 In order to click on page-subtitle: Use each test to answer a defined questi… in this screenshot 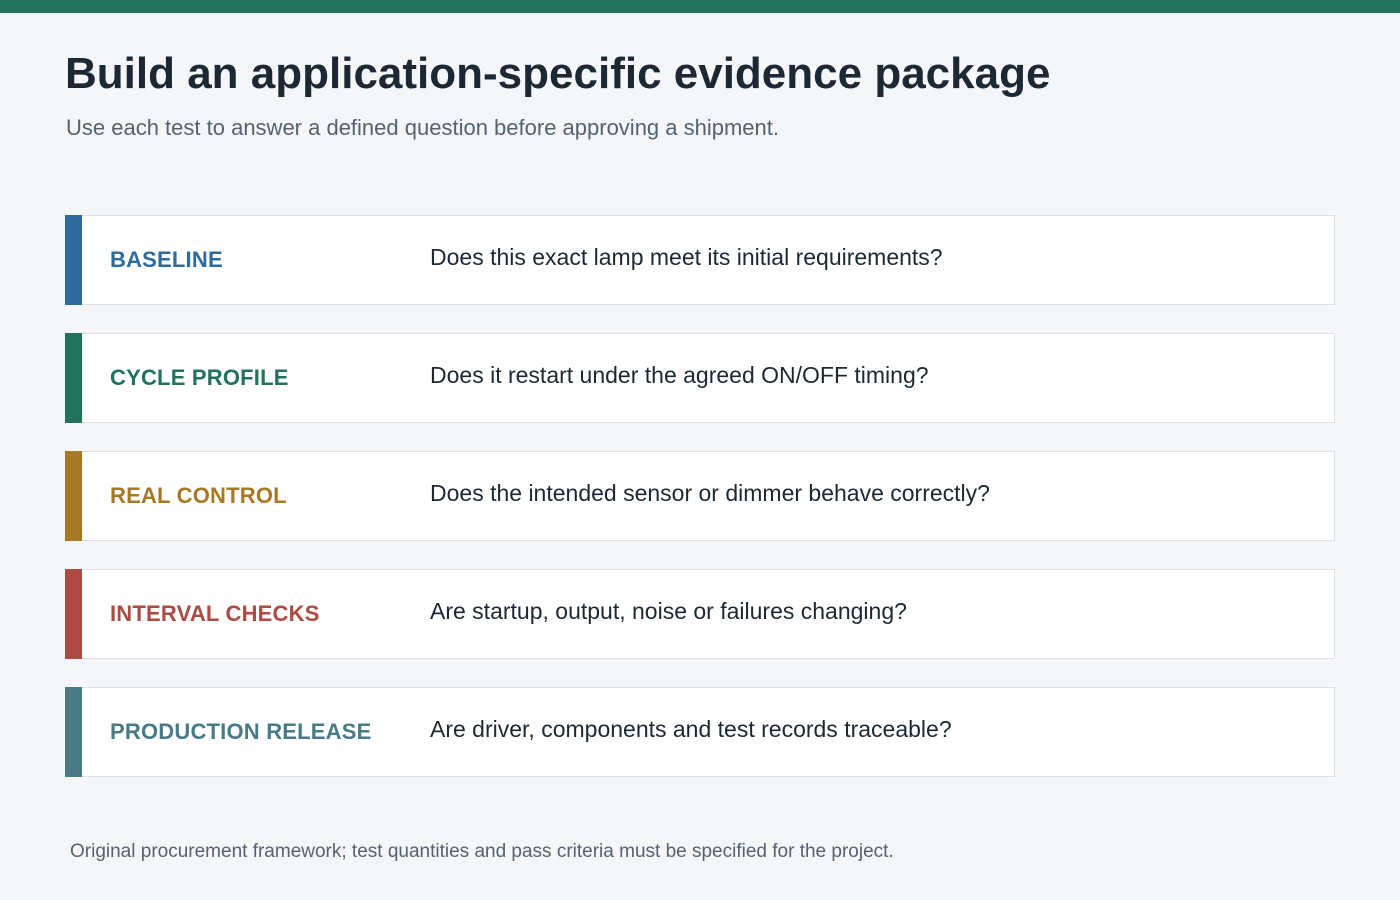, I will do `click(423, 127)`.